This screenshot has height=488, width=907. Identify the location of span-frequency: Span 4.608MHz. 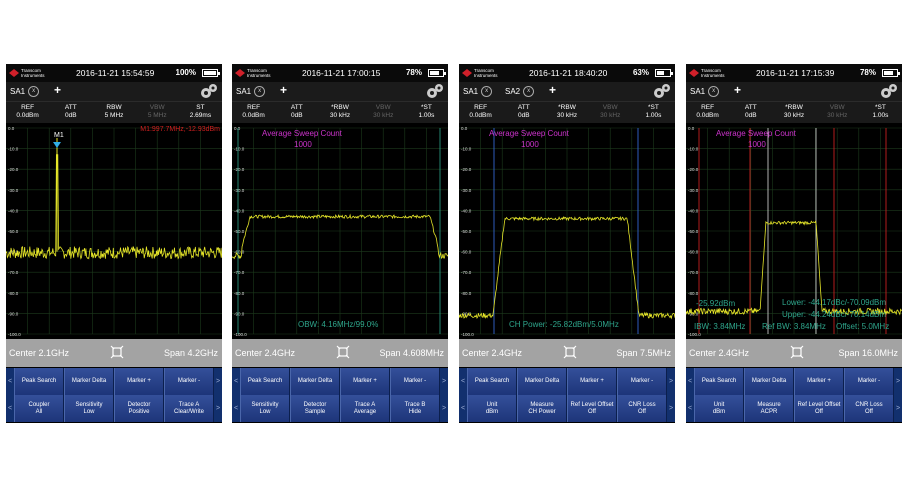
(411, 353).